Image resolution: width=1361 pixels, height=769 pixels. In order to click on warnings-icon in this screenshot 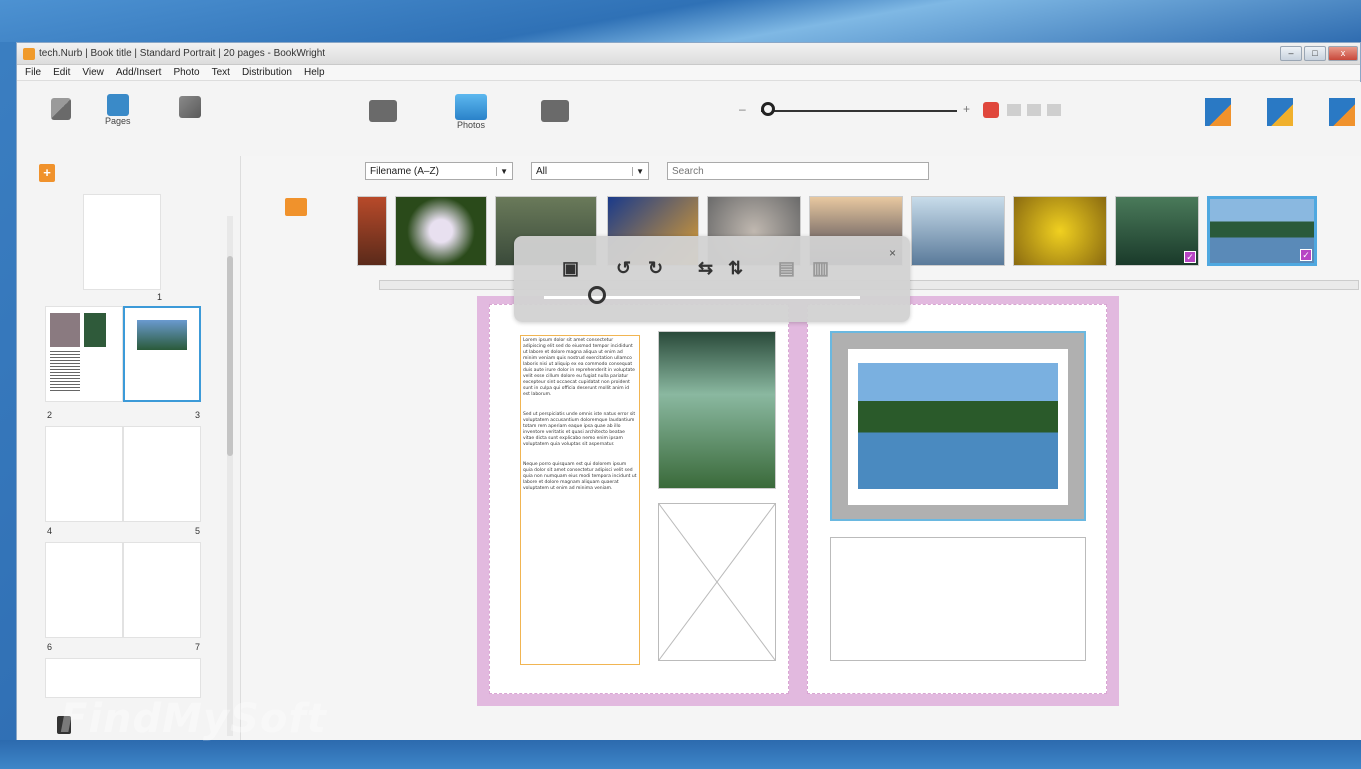, I will do `click(1280, 112)`.